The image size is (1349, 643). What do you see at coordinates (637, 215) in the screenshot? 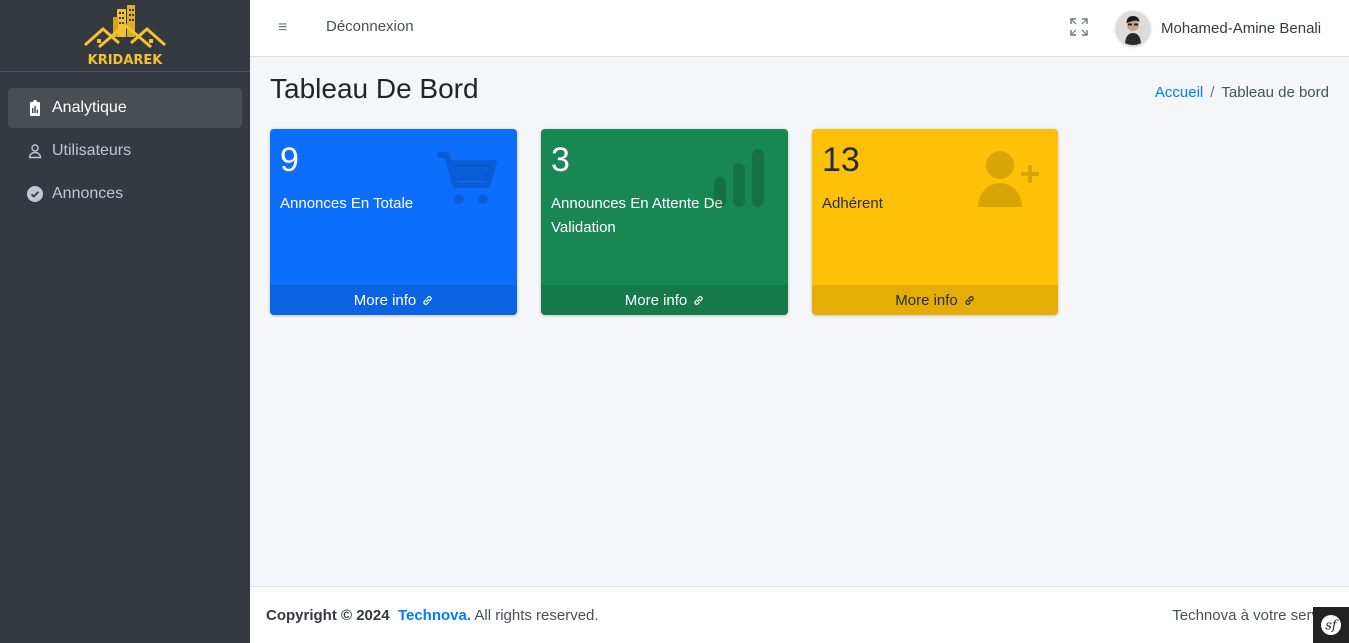
I see `stat-label: Announces En Attente De Validation` at bounding box center [637, 215].